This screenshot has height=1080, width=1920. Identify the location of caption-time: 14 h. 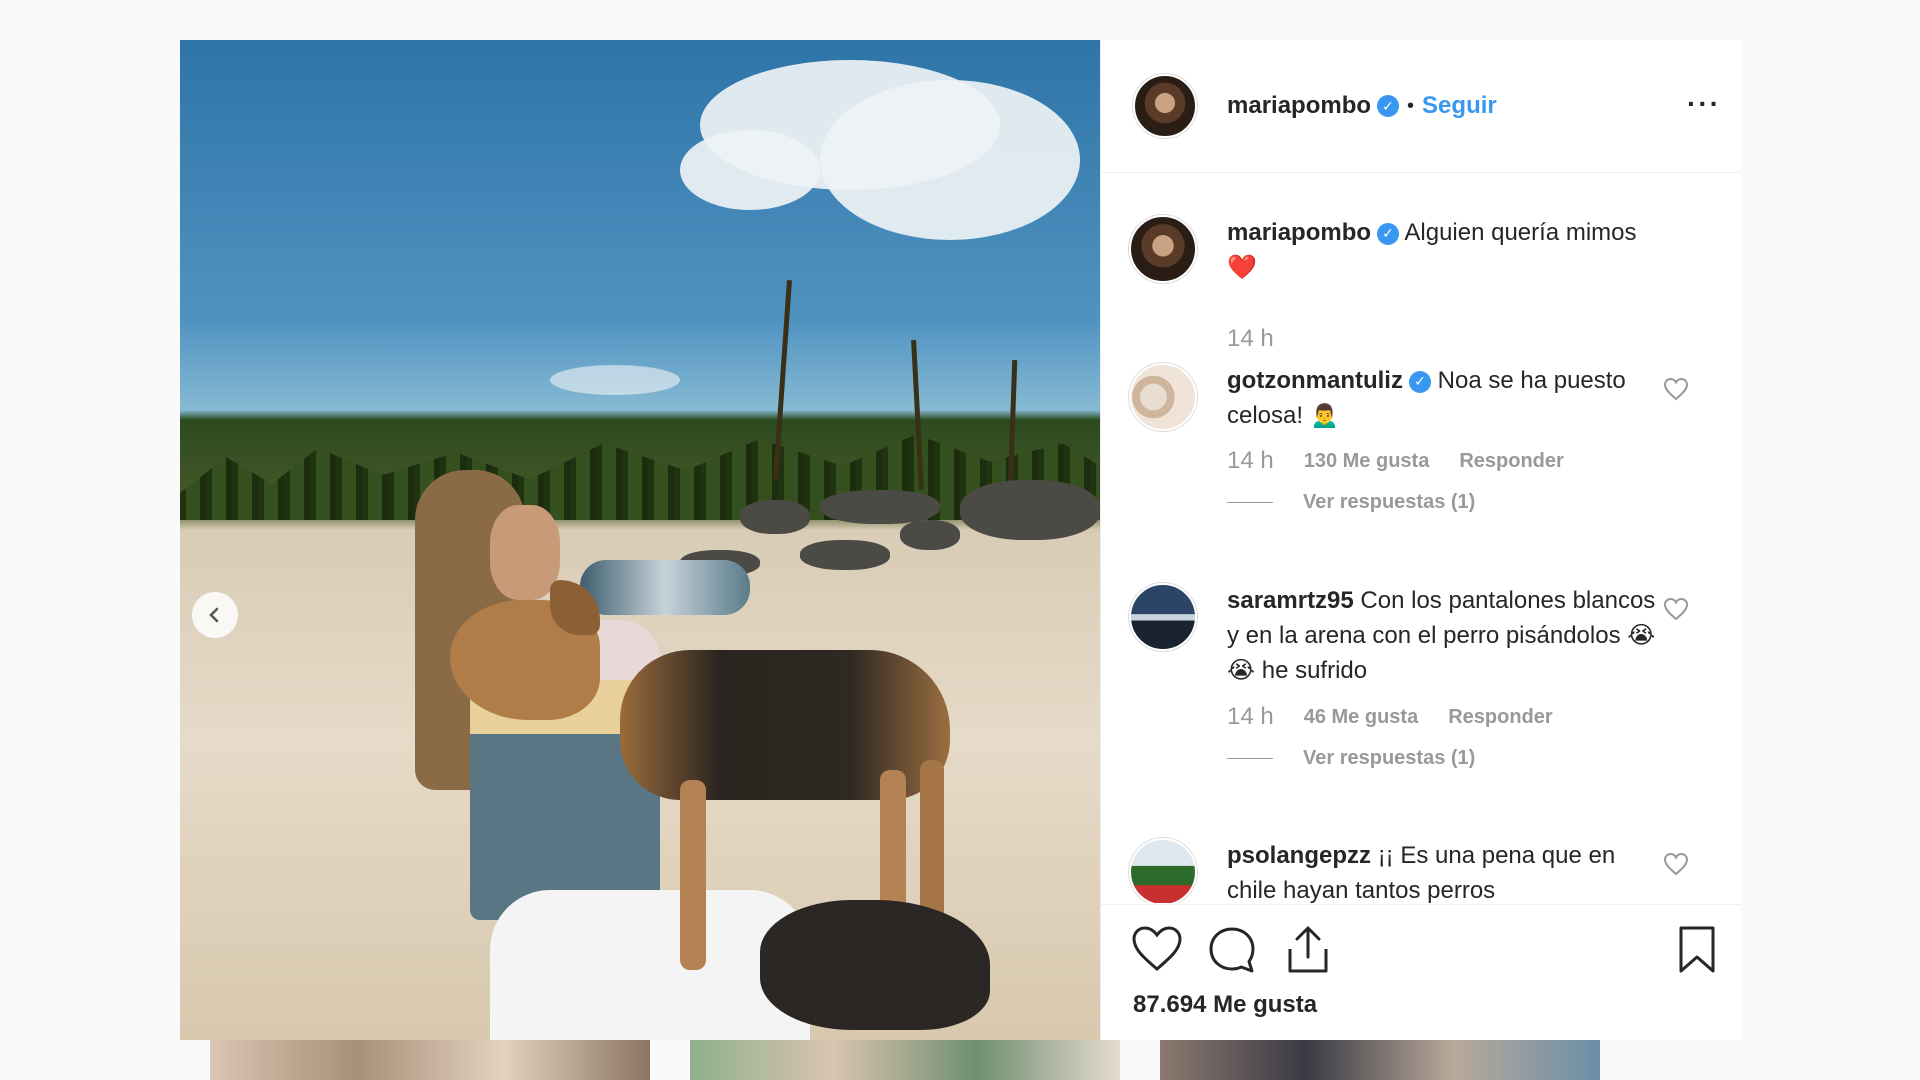
(1250, 339).